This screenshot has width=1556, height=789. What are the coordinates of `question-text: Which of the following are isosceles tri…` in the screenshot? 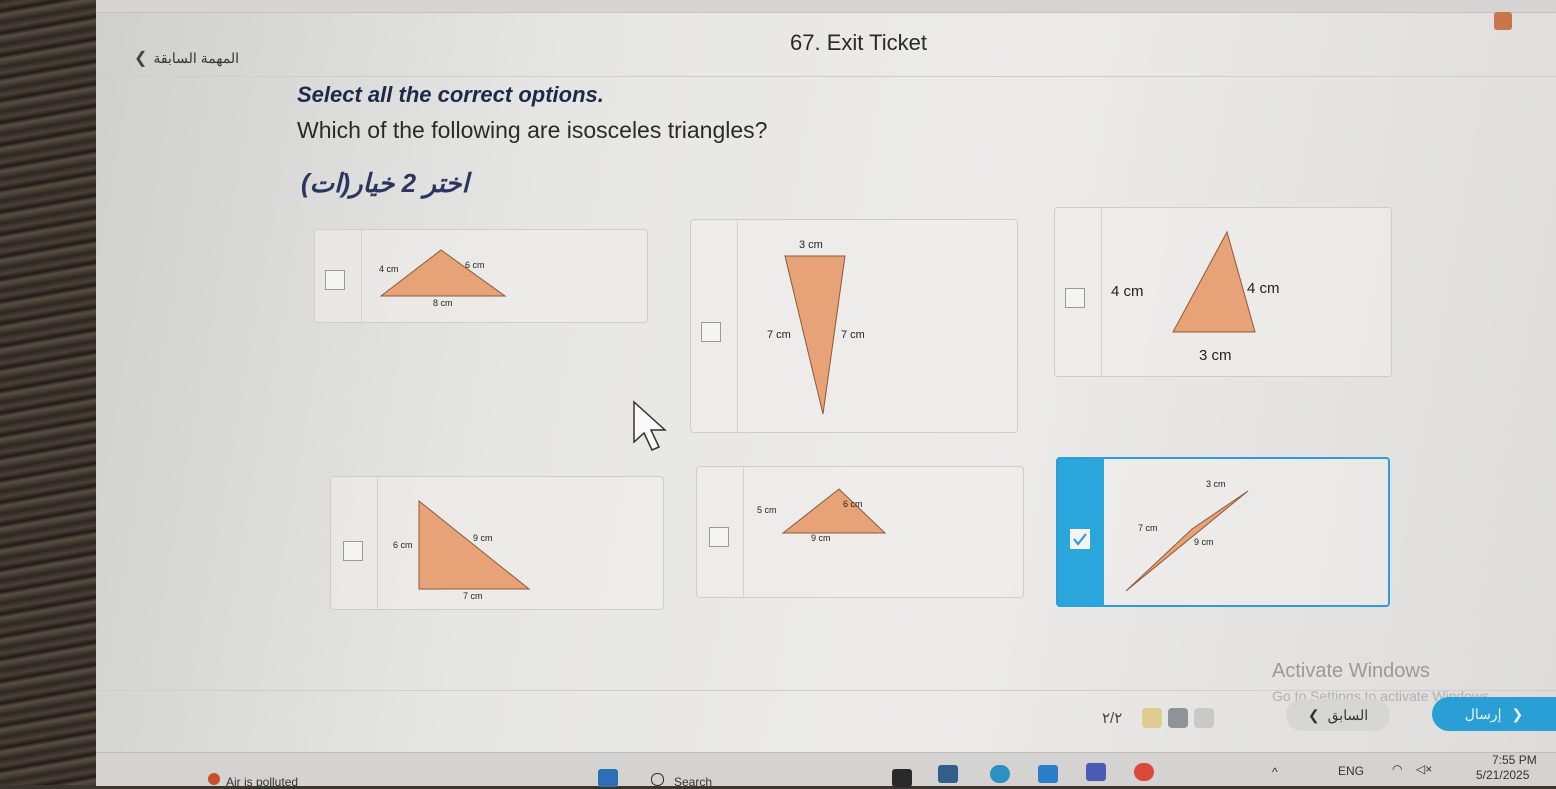 It's located at (532, 130).